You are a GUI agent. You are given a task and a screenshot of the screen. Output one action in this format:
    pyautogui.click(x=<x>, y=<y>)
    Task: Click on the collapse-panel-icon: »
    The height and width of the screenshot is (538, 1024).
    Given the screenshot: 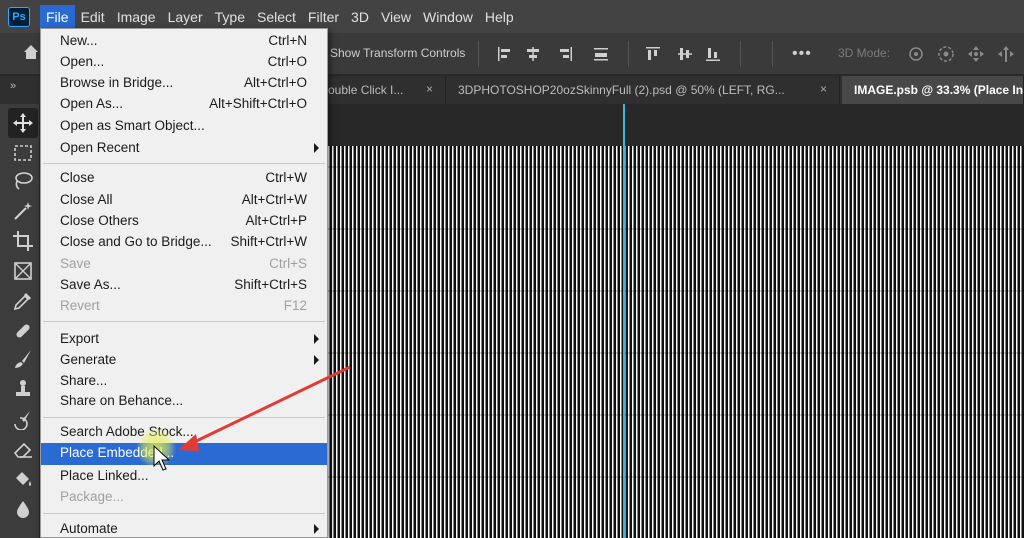 What is the action you would take?
    pyautogui.click(x=13, y=86)
    